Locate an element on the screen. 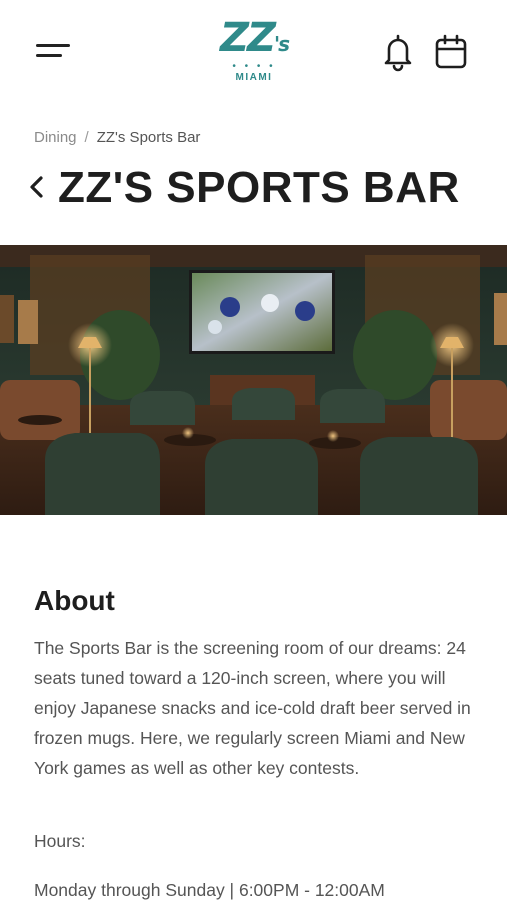 This screenshot has width=507, height=900. zz-miami-logo: ZZ's • • • • MIAMI is located at coordinates (254, 55).